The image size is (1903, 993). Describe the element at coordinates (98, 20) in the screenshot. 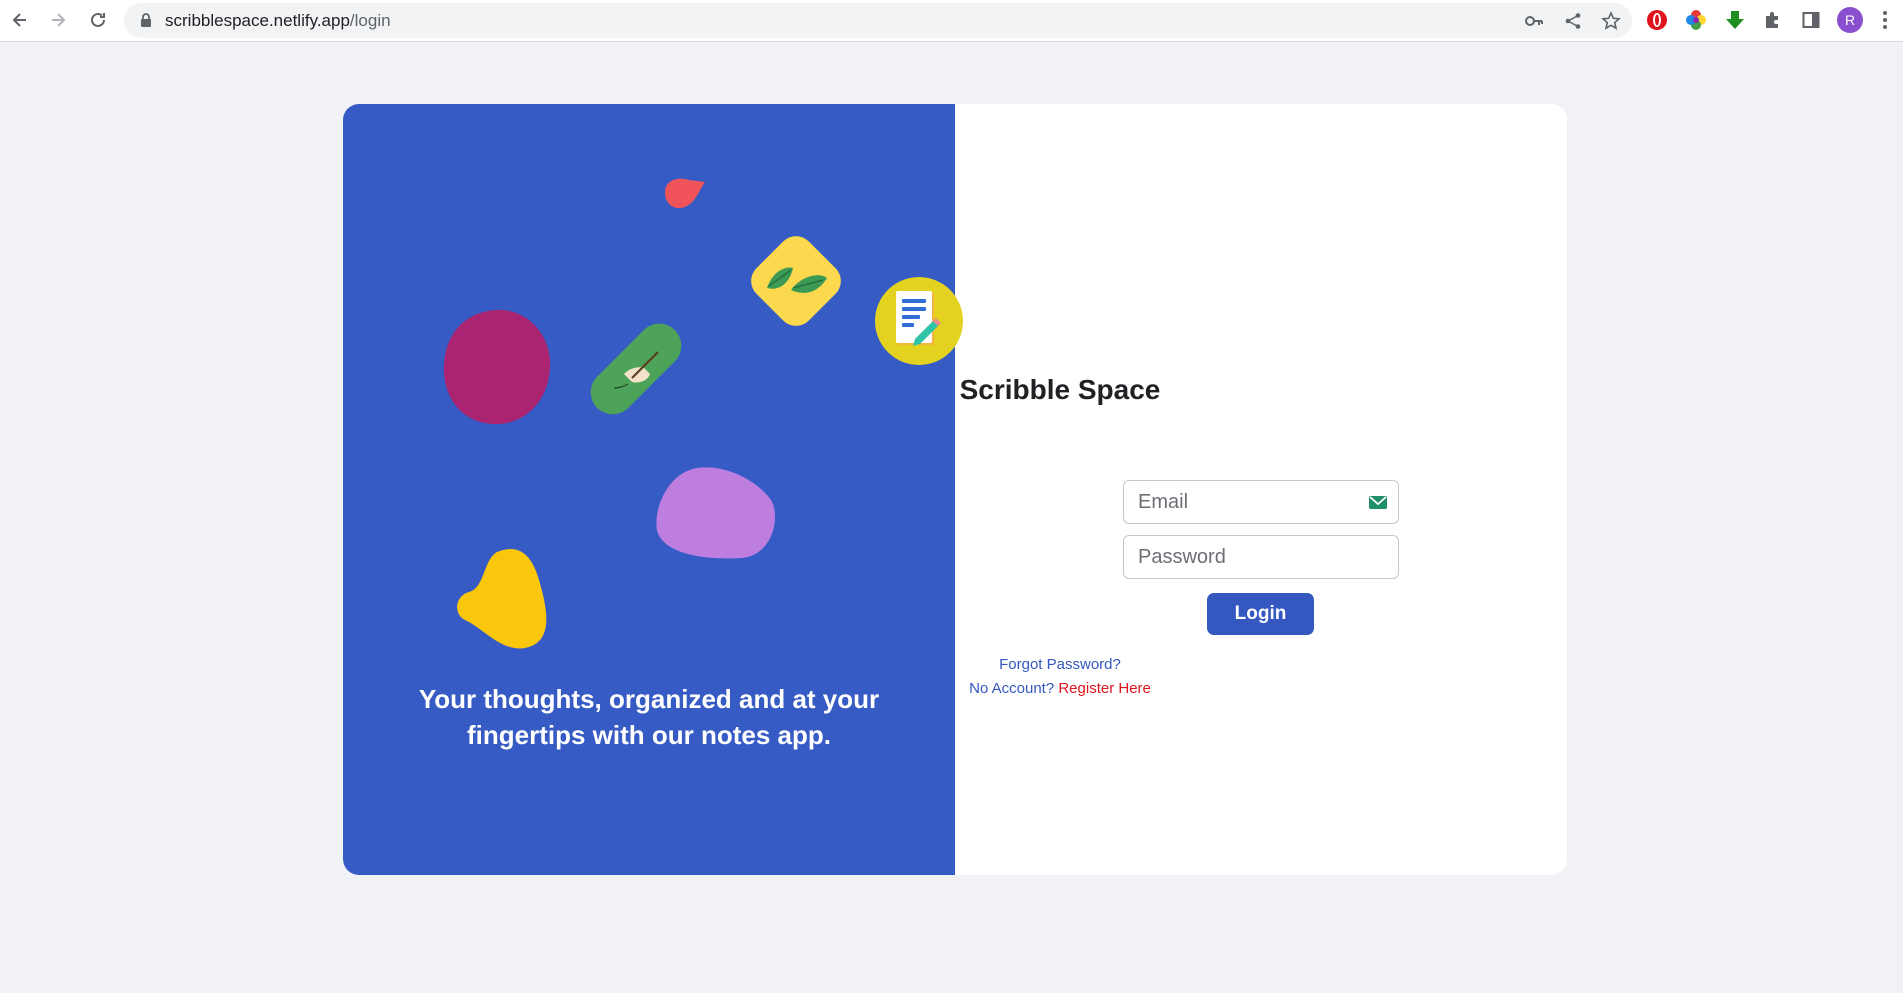

I see `reload-icon` at that location.